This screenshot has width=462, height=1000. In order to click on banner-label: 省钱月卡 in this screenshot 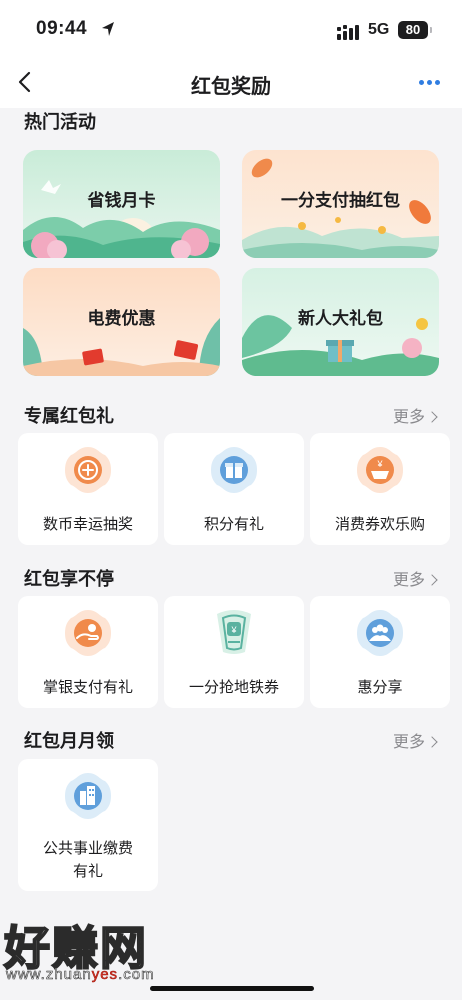, I will do `click(121, 200)`.